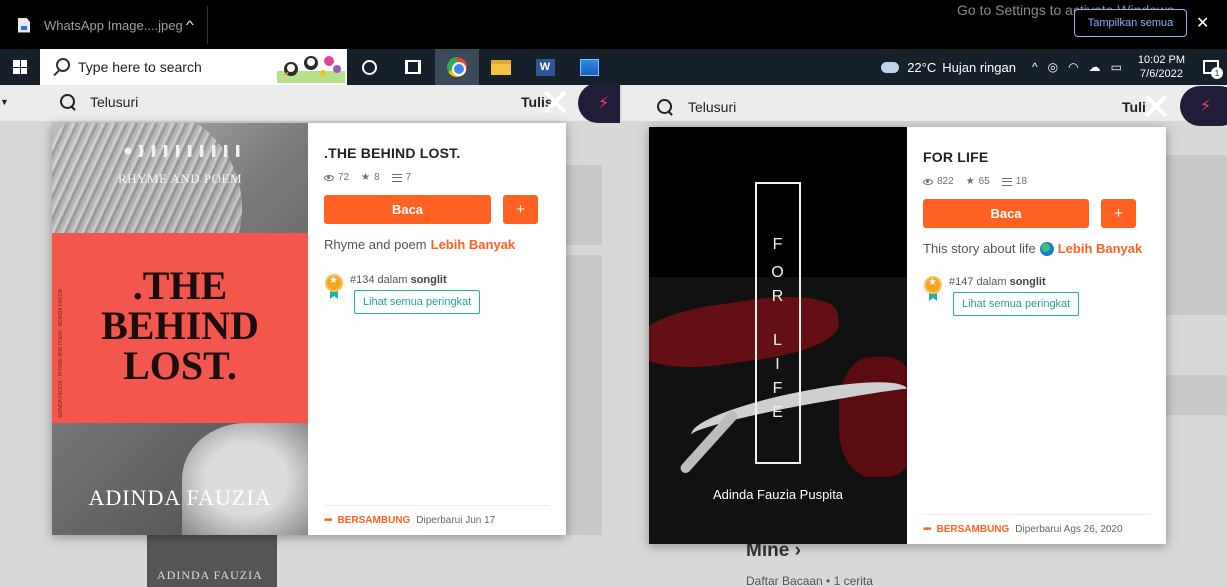 The width and height of the screenshot is (1227, 587). What do you see at coordinates (1021, 181) in the screenshot?
I see `parts-count: 18` at bounding box center [1021, 181].